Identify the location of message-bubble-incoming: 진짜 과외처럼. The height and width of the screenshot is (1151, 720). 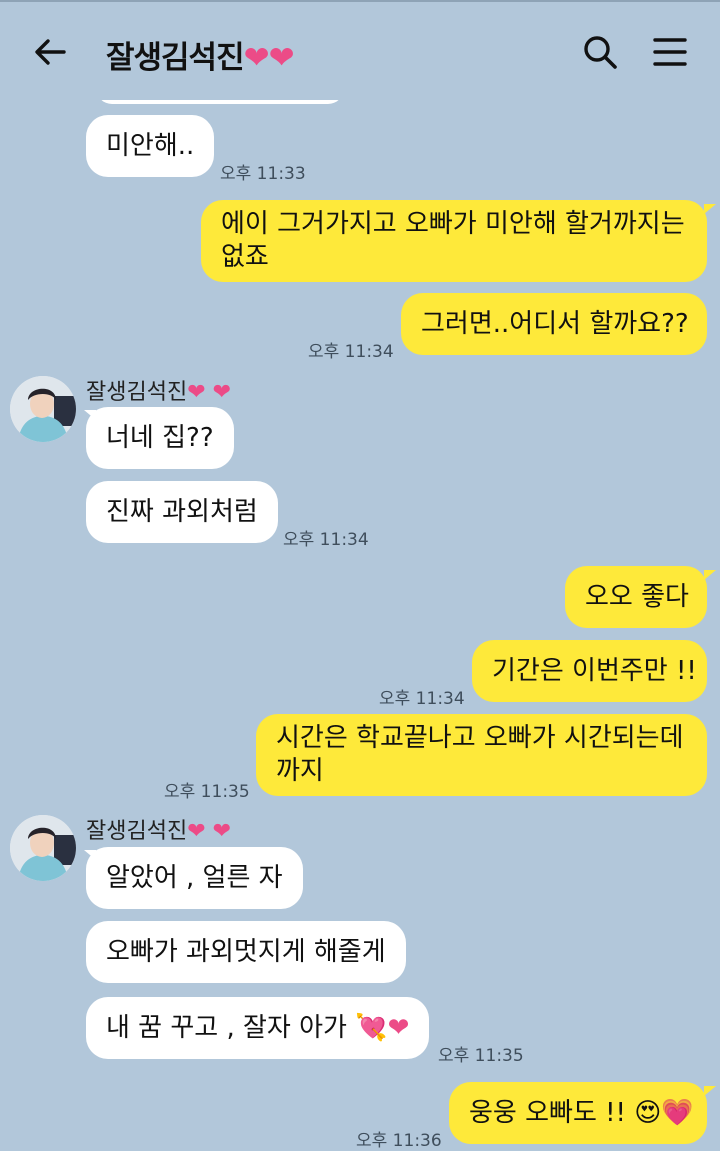
(182, 512).